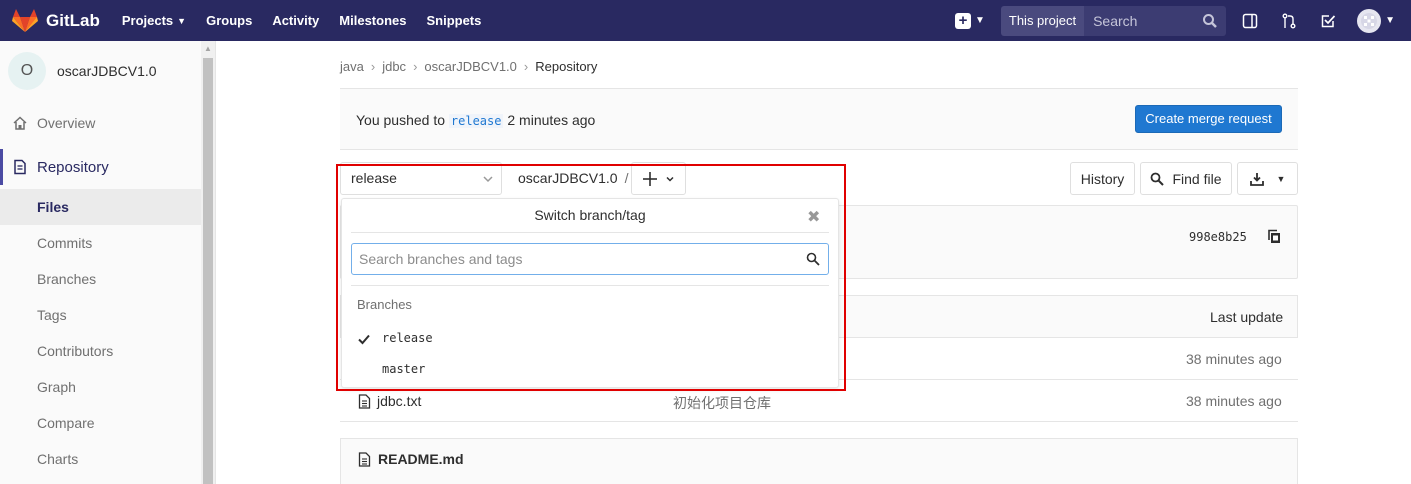 The width and height of the screenshot is (1411, 484). What do you see at coordinates (100, 207) in the screenshot?
I see `sidebar-subitem-files: Files` at bounding box center [100, 207].